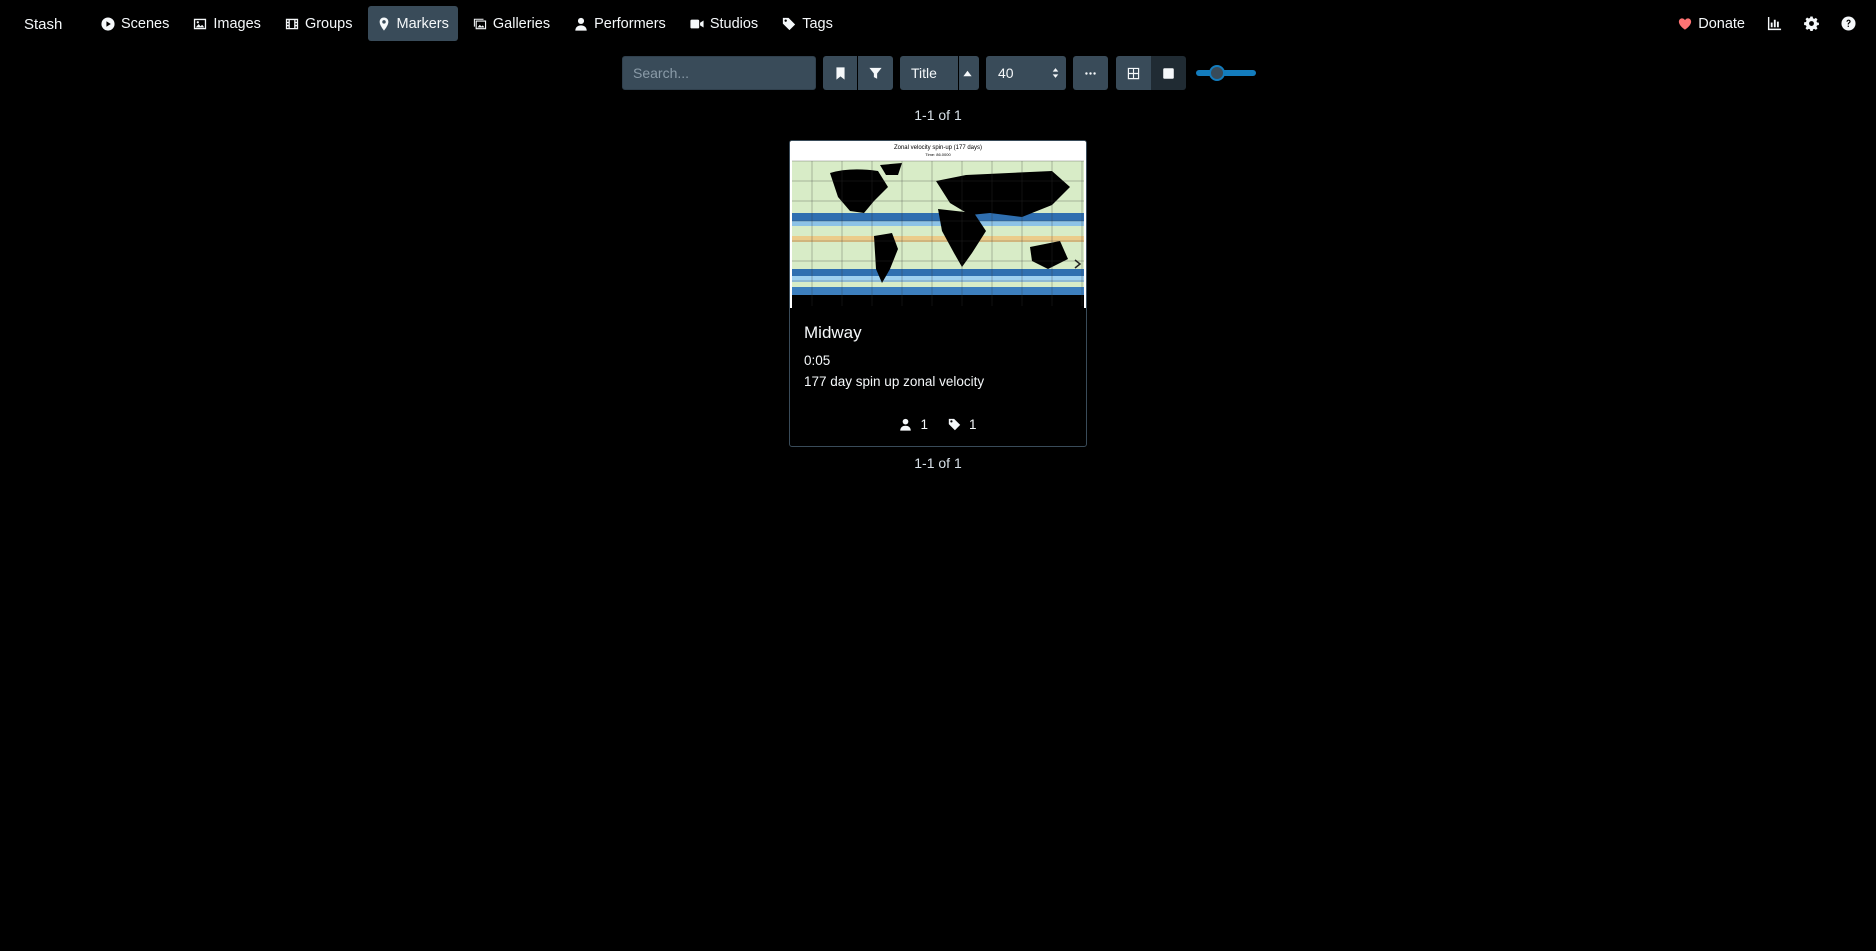 The width and height of the screenshot is (1876, 951). What do you see at coordinates (145, 23) in the screenshot?
I see `nav-item-label: Scenes` at bounding box center [145, 23].